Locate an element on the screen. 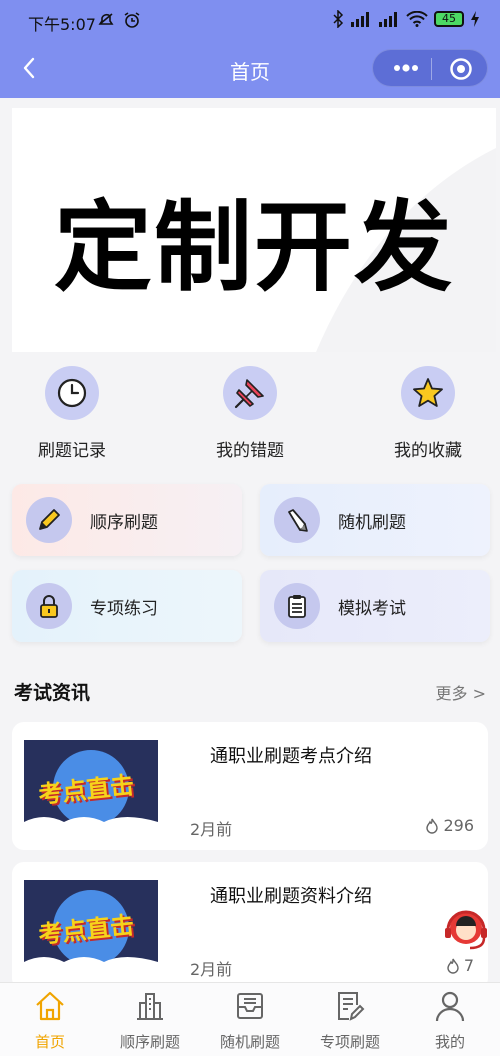 This screenshot has width=500, height=1056. lock-icon is located at coordinates (49, 606).